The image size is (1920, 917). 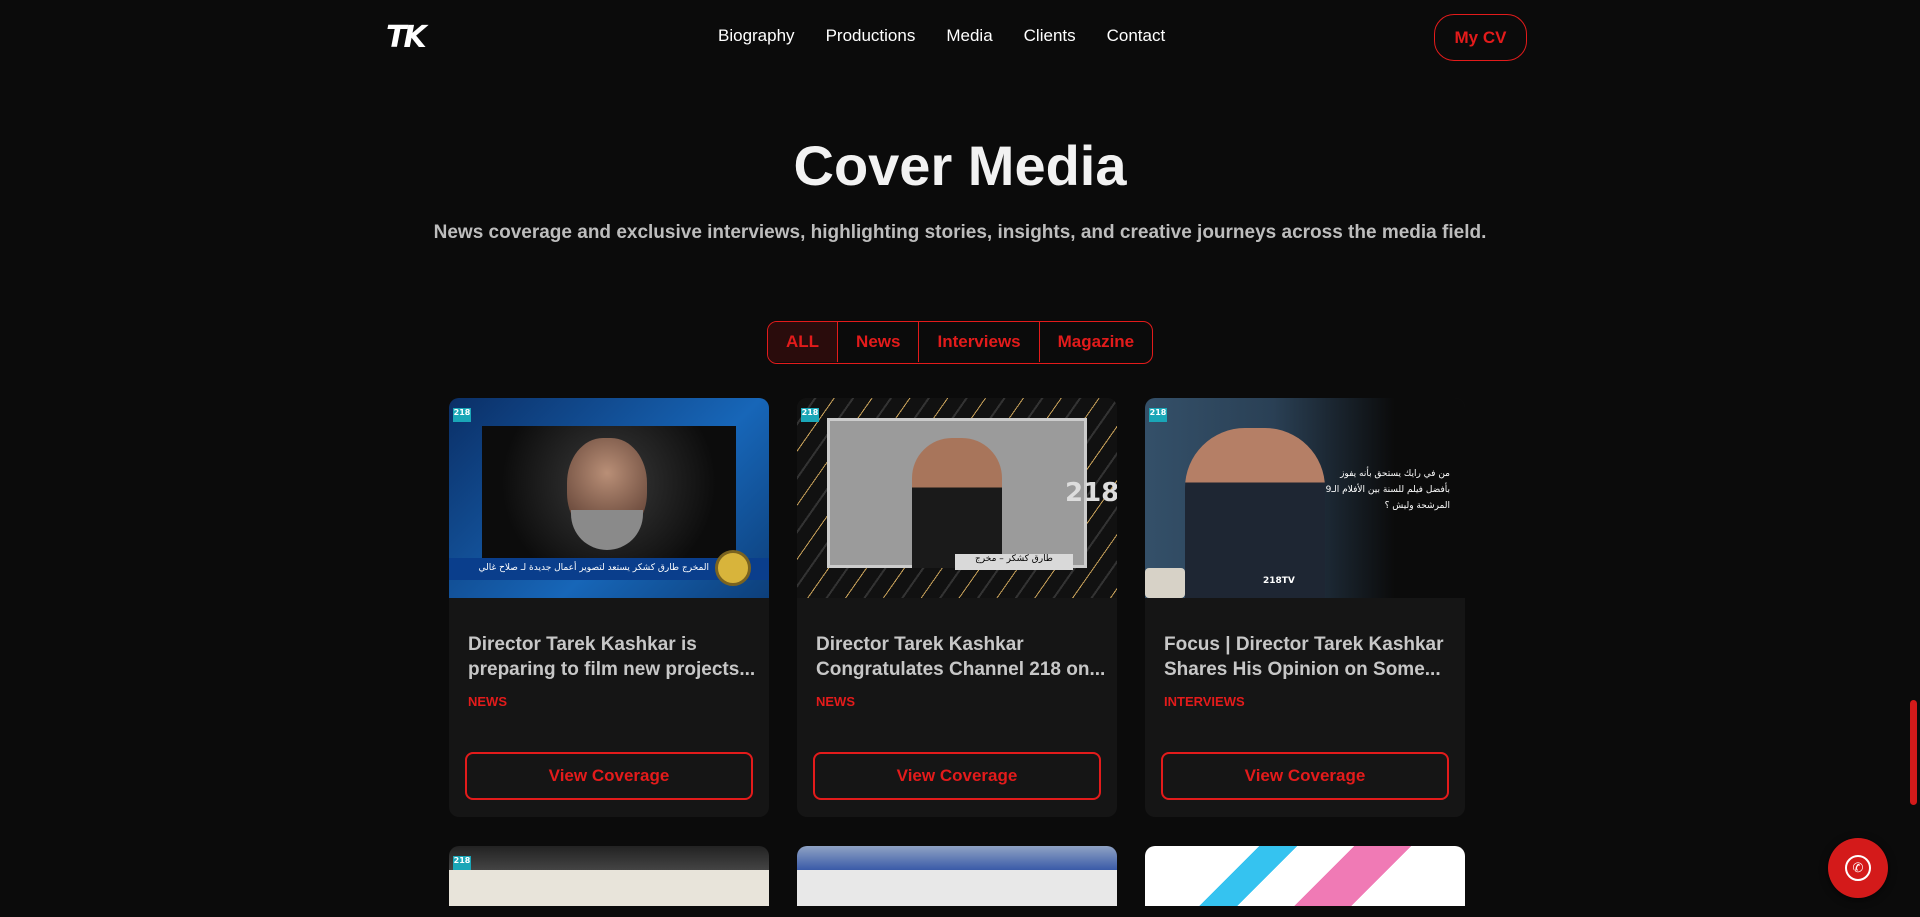 I want to click on filter-all: ALL, so click(x=803, y=342).